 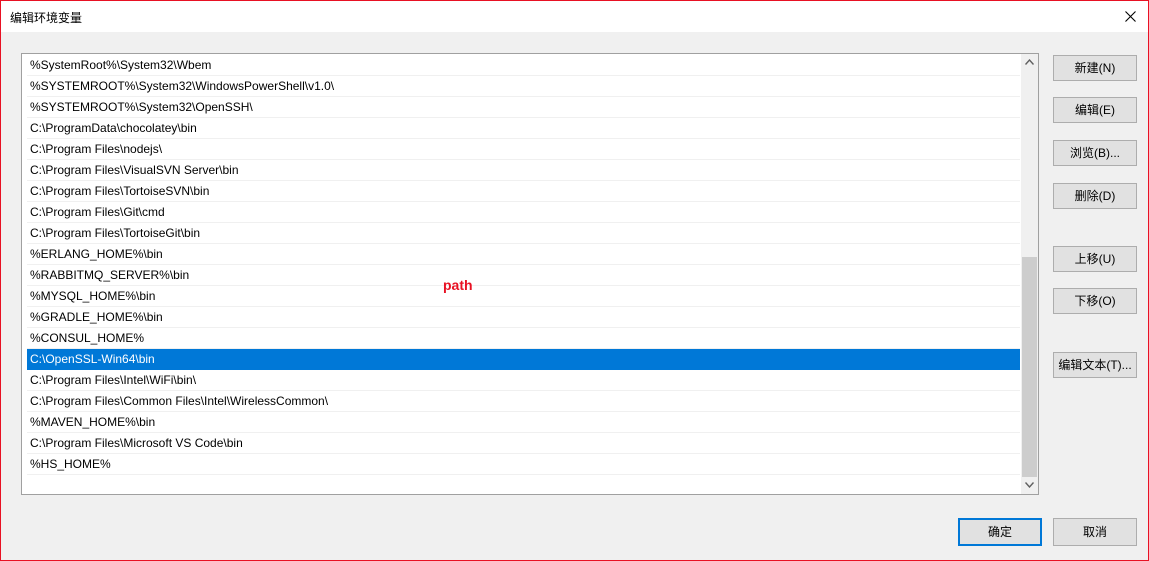 I want to click on list-item: C:\Program Files\VisualSVN Server\bin, so click(x=523, y=170).